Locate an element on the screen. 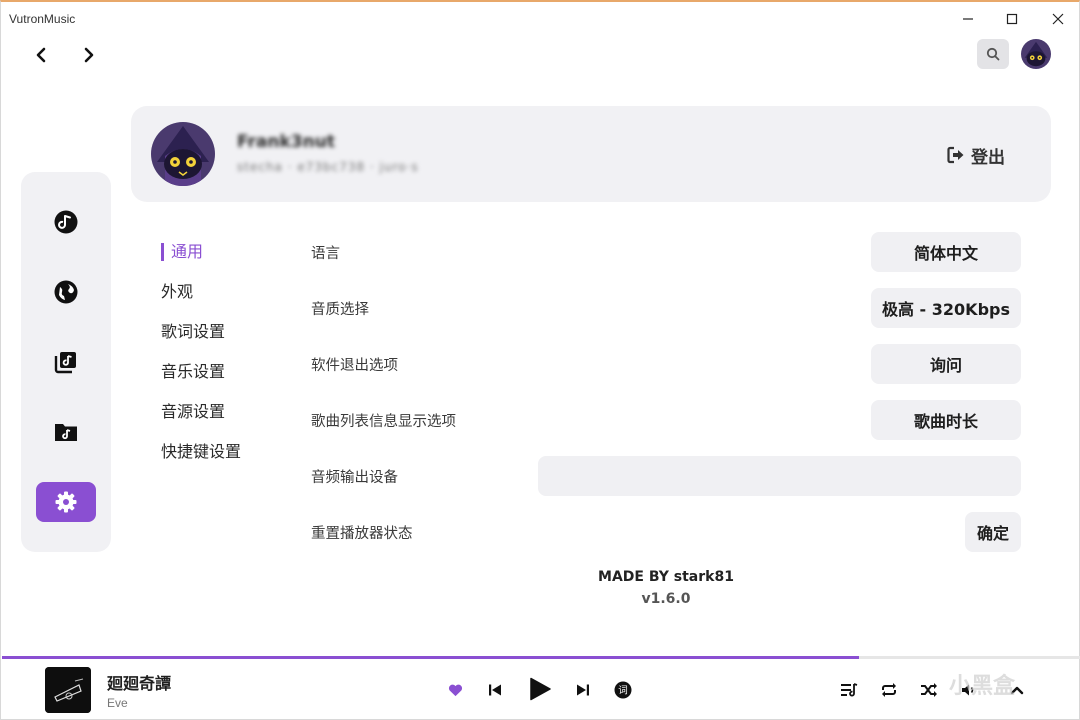  reset-confirm-button: 确定 is located at coordinates (993, 532).